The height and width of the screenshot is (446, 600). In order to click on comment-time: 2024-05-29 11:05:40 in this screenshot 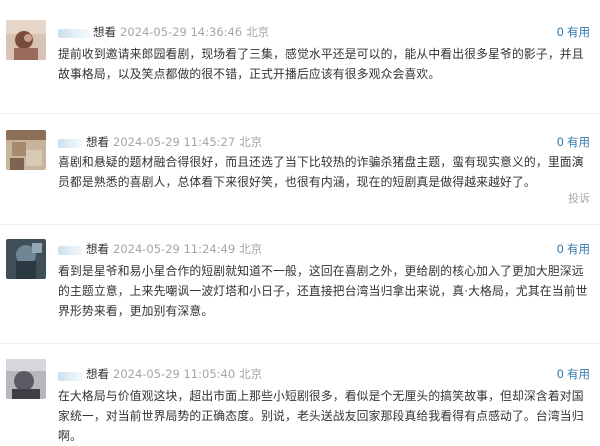, I will do `click(174, 374)`.